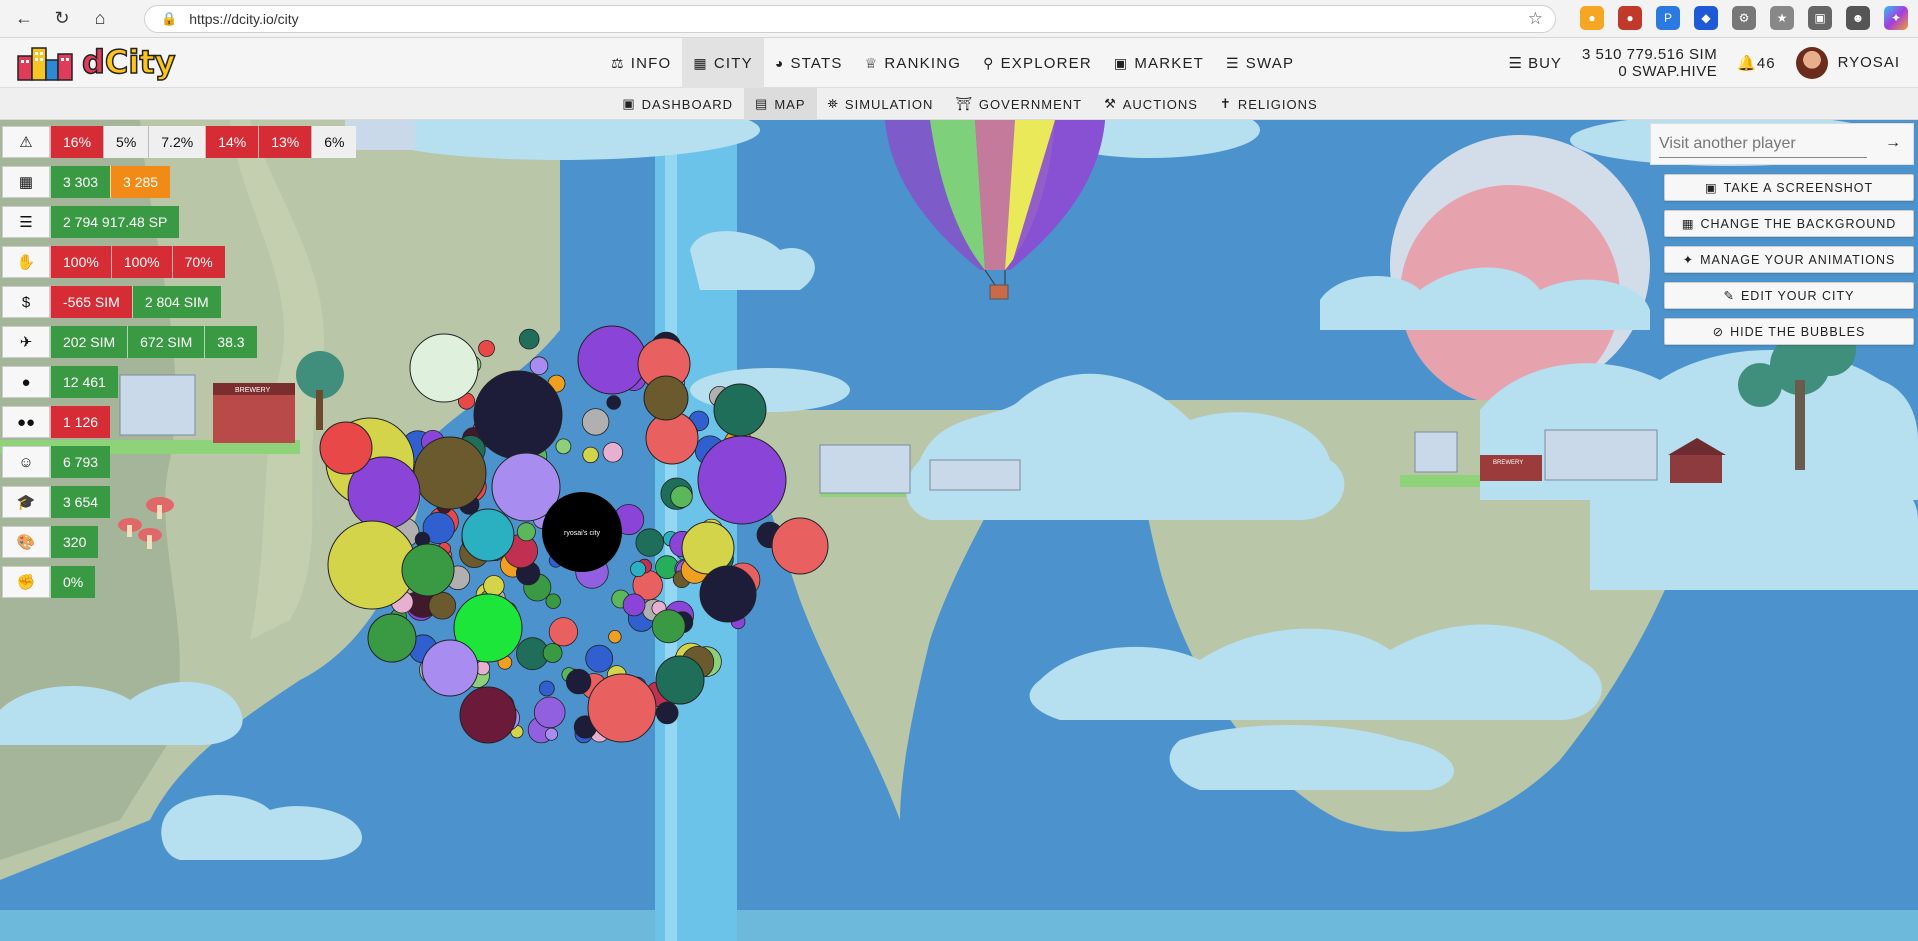 The image size is (1918, 941). What do you see at coordinates (913, 63) in the screenshot?
I see `nav-ranking: ♕ RANKING` at bounding box center [913, 63].